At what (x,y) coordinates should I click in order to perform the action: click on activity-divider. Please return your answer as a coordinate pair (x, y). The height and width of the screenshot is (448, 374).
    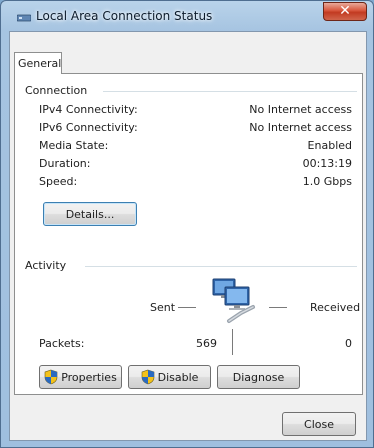
    Looking at the image, I should click on (221, 266).